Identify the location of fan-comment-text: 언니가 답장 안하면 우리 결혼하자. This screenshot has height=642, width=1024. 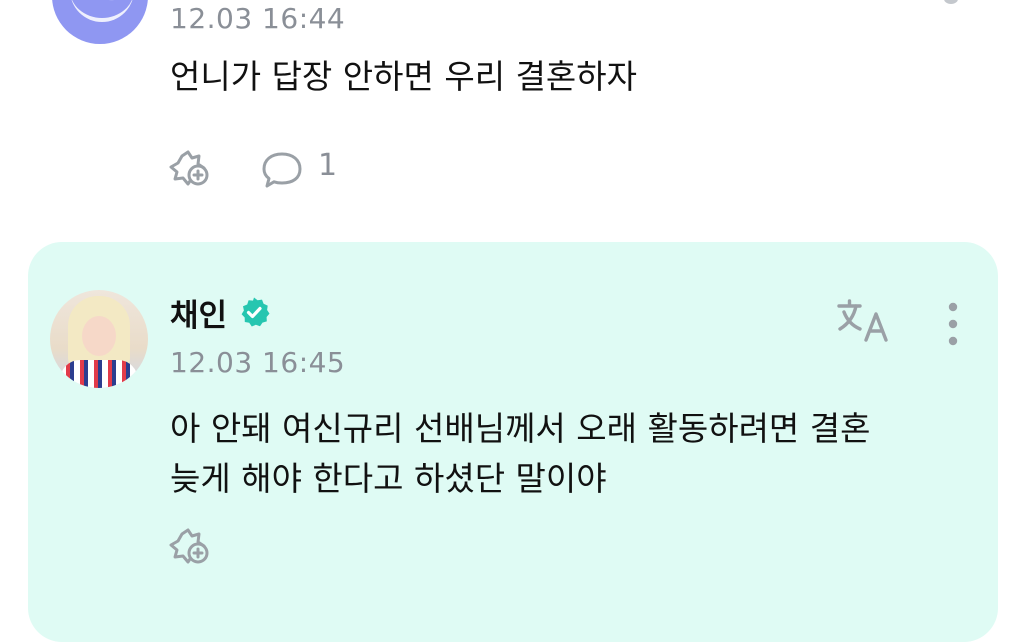
(403, 76).